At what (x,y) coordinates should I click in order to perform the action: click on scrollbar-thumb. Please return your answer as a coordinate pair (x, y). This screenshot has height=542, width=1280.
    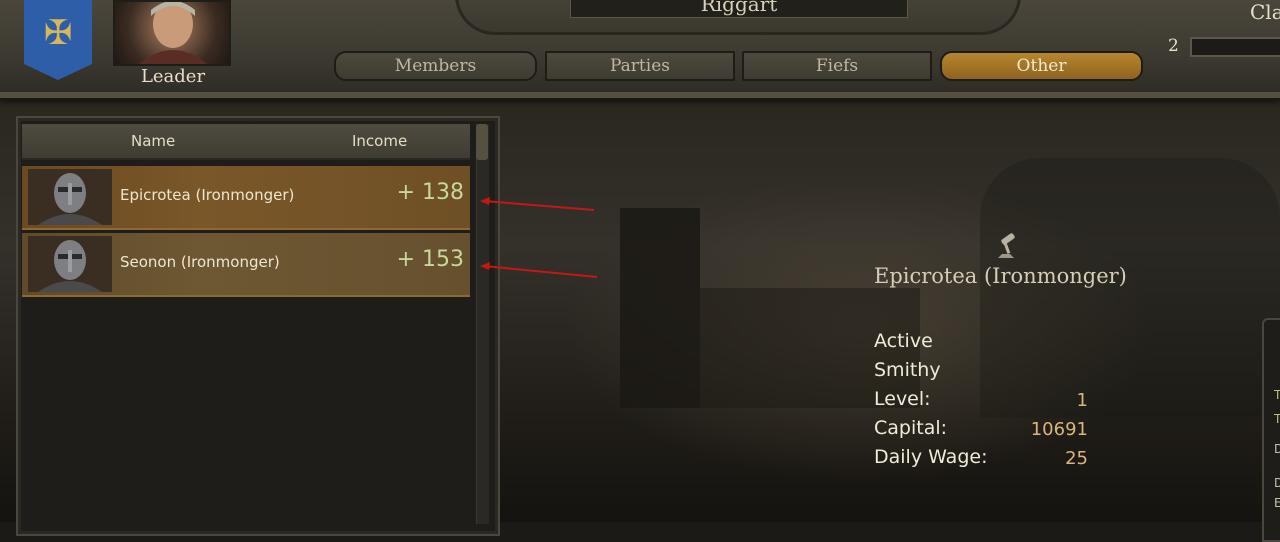
    Looking at the image, I should click on (482, 142).